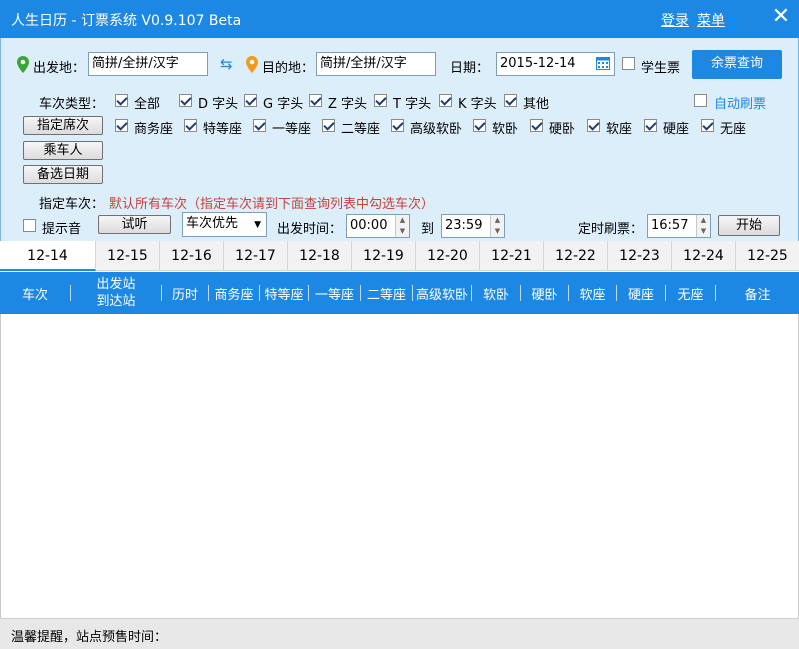  I want to click on depart-time-from-input: 00:00 ▲ ▼, so click(378, 226).